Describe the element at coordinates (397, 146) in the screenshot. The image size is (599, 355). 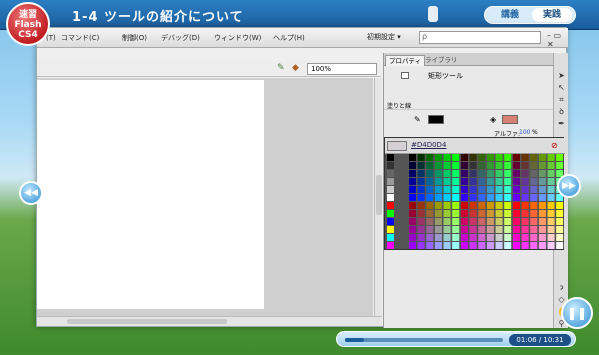
I see `current-color-preview` at that location.